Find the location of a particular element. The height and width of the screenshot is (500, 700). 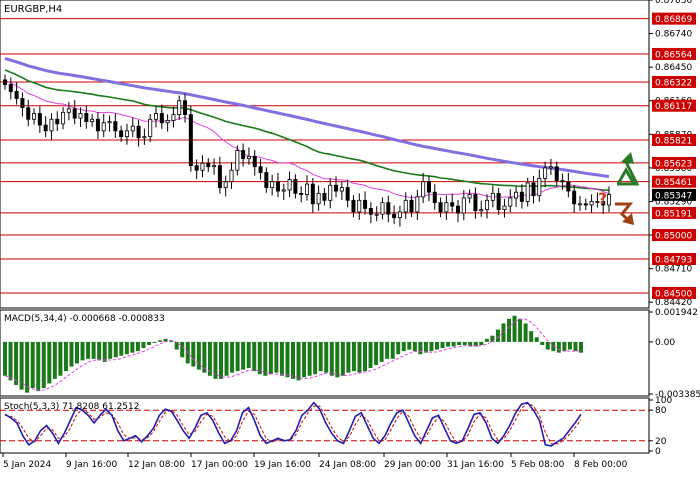

current-price-label: 0.85347 is located at coordinates (673, 196).